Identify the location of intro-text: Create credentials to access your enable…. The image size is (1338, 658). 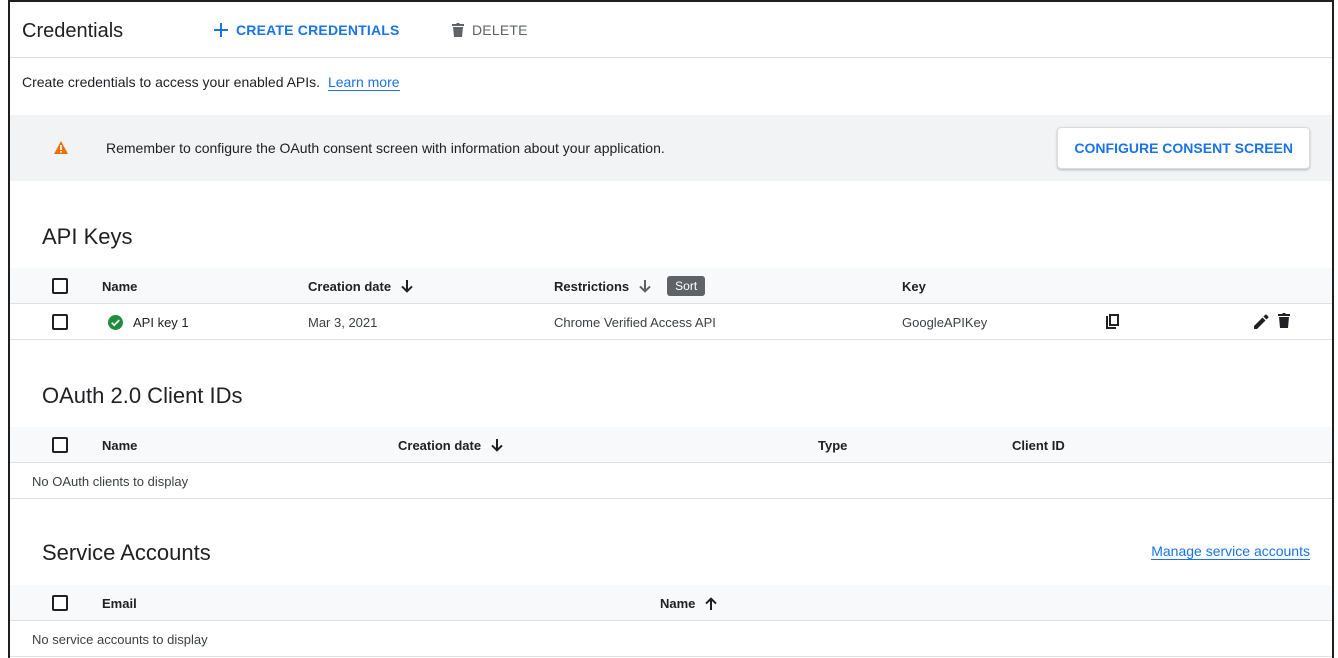
(211, 82).